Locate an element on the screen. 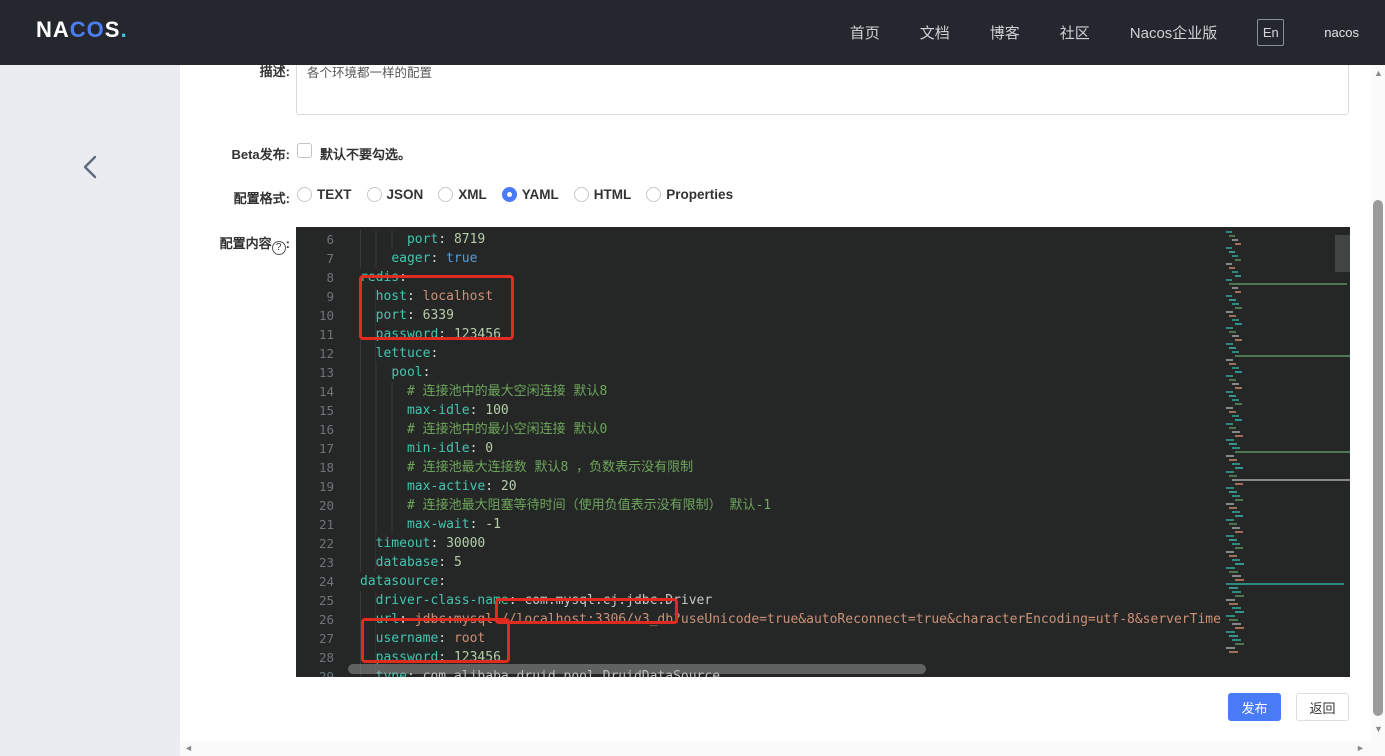 The image size is (1385, 756). code-line: redis: is located at coordinates (383, 277).